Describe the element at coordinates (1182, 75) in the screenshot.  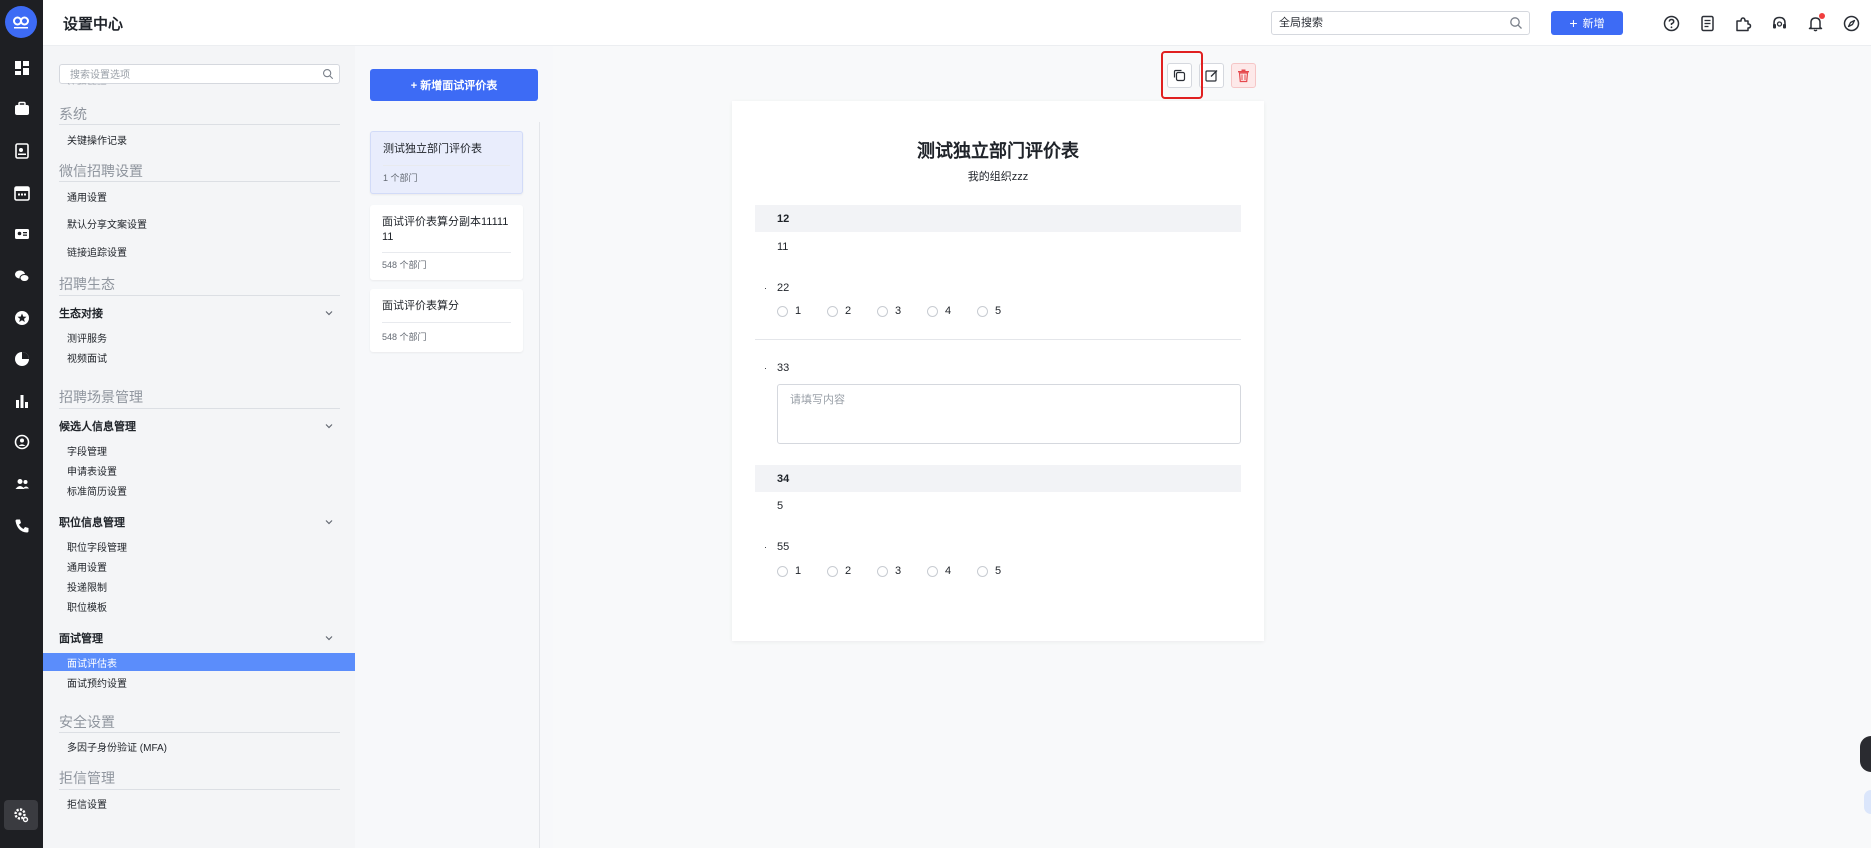
I see `highlight-box` at that location.